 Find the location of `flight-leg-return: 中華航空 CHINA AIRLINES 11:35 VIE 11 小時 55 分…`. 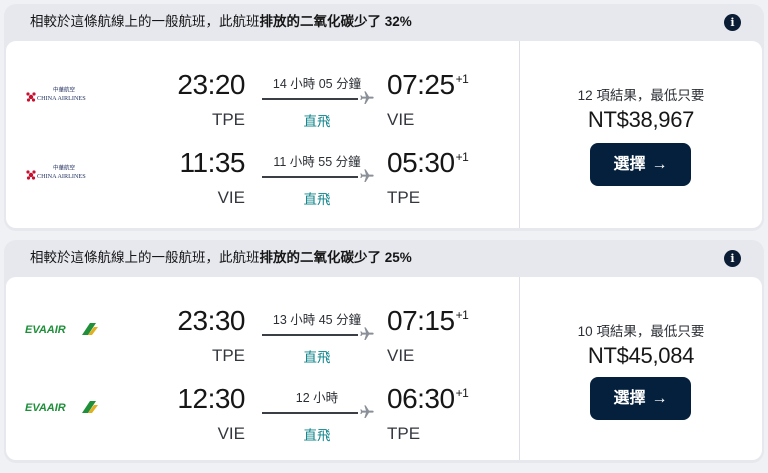

flight-leg-return: 中華航空 CHINA AIRLINES 11:35 VIE 11 小時 55 分… is located at coordinates (263, 181).